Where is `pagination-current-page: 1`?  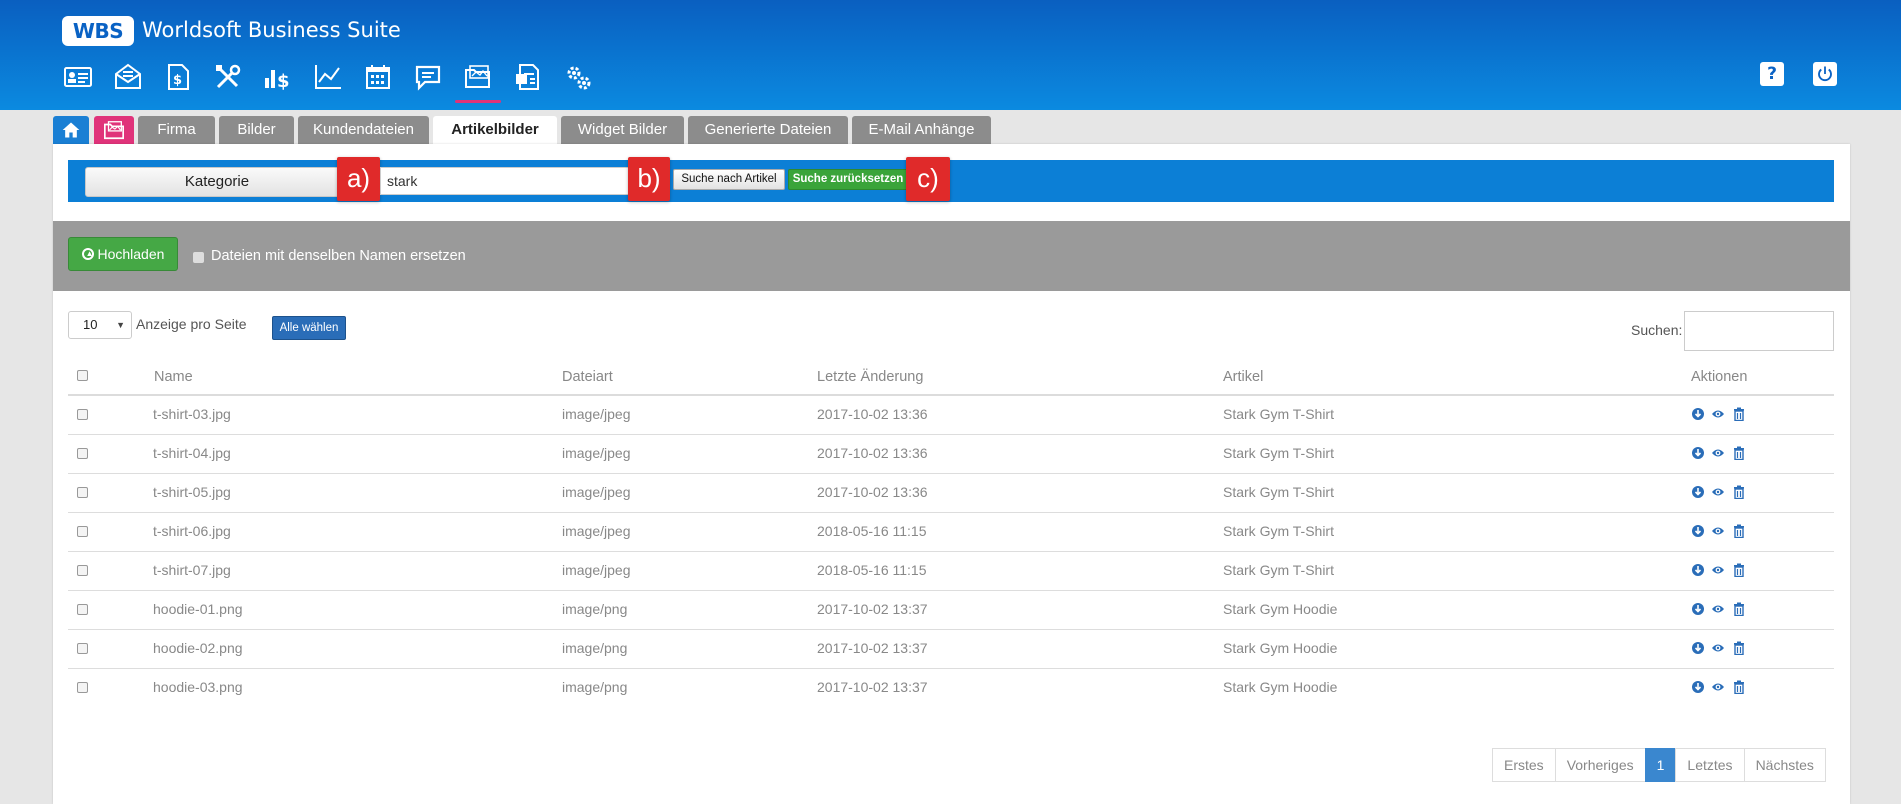
pagination-current-page: 1 is located at coordinates (1660, 765).